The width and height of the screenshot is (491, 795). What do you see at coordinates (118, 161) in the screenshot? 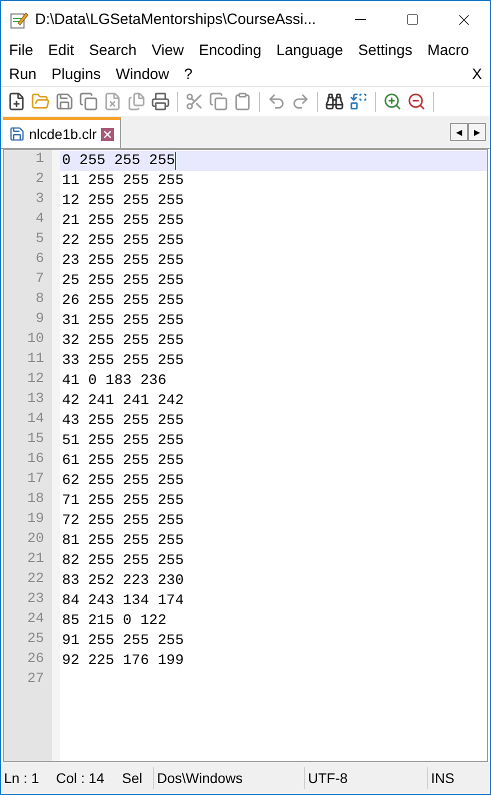
I see `code-line: 0 255 255 255` at bounding box center [118, 161].